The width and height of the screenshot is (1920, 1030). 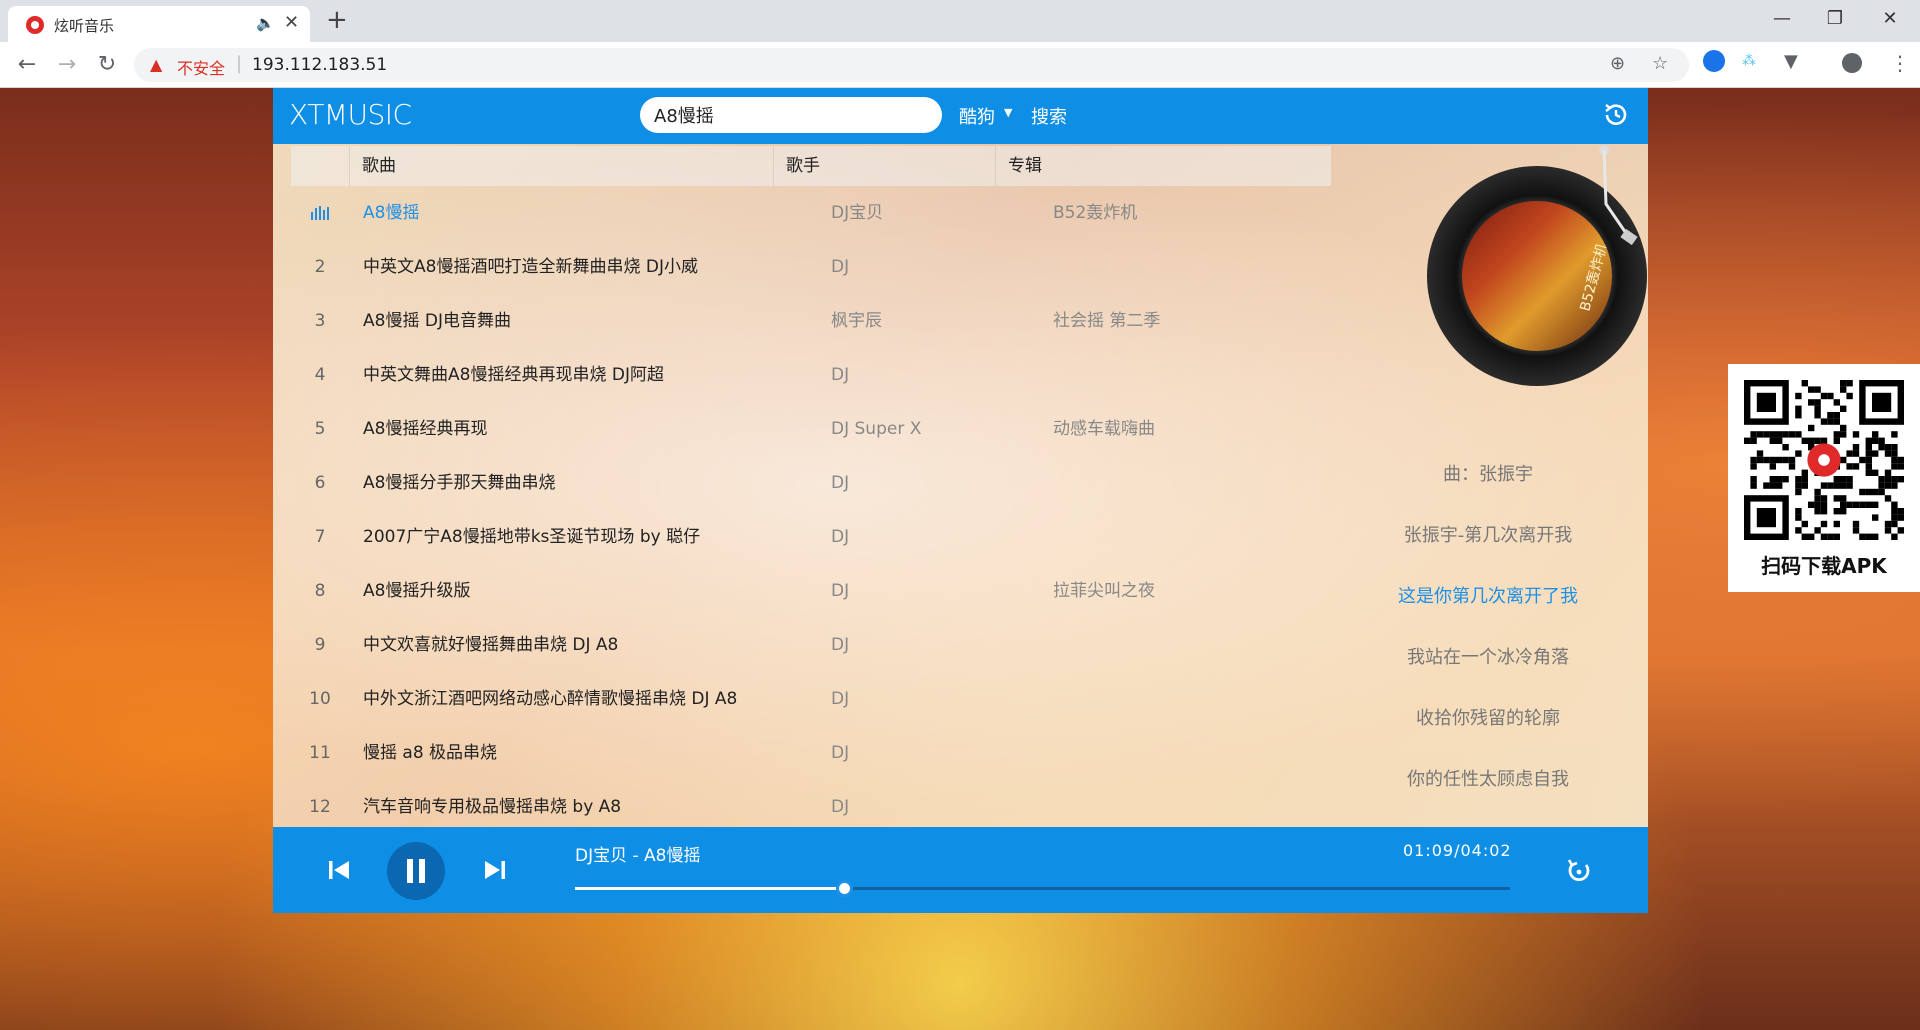 I want to click on qr-download-card: 扫码下载APK, so click(x=1824, y=478).